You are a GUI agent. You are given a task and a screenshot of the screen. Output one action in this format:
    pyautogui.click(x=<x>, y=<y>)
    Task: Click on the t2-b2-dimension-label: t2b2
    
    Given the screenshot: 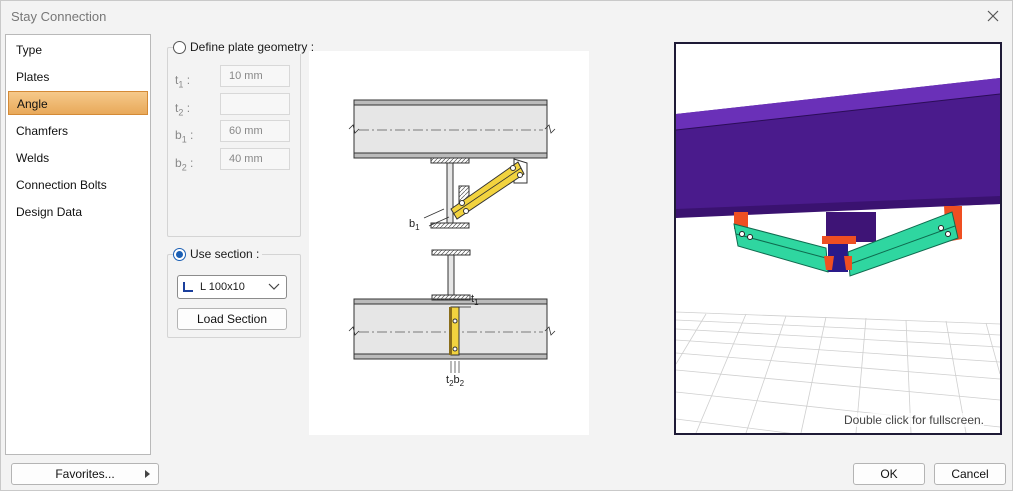 What is the action you would take?
    pyautogui.click(x=455, y=381)
    